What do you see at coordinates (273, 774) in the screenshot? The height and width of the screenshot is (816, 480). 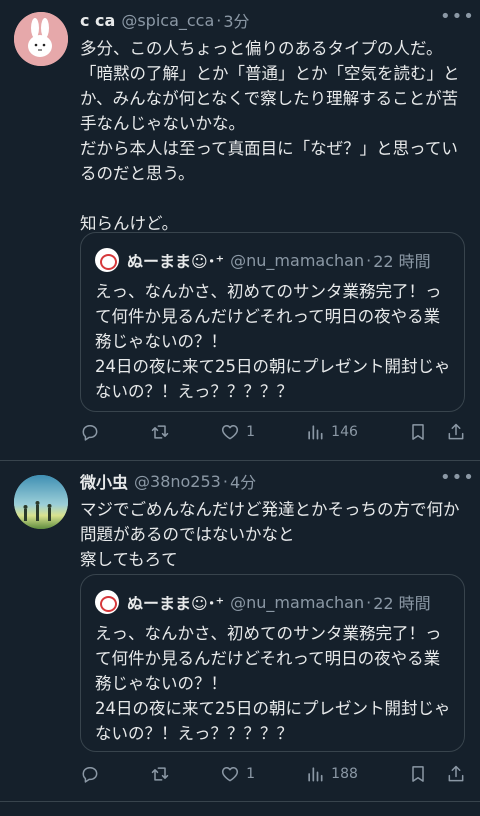 I see `tweet-actions: 1 188` at bounding box center [273, 774].